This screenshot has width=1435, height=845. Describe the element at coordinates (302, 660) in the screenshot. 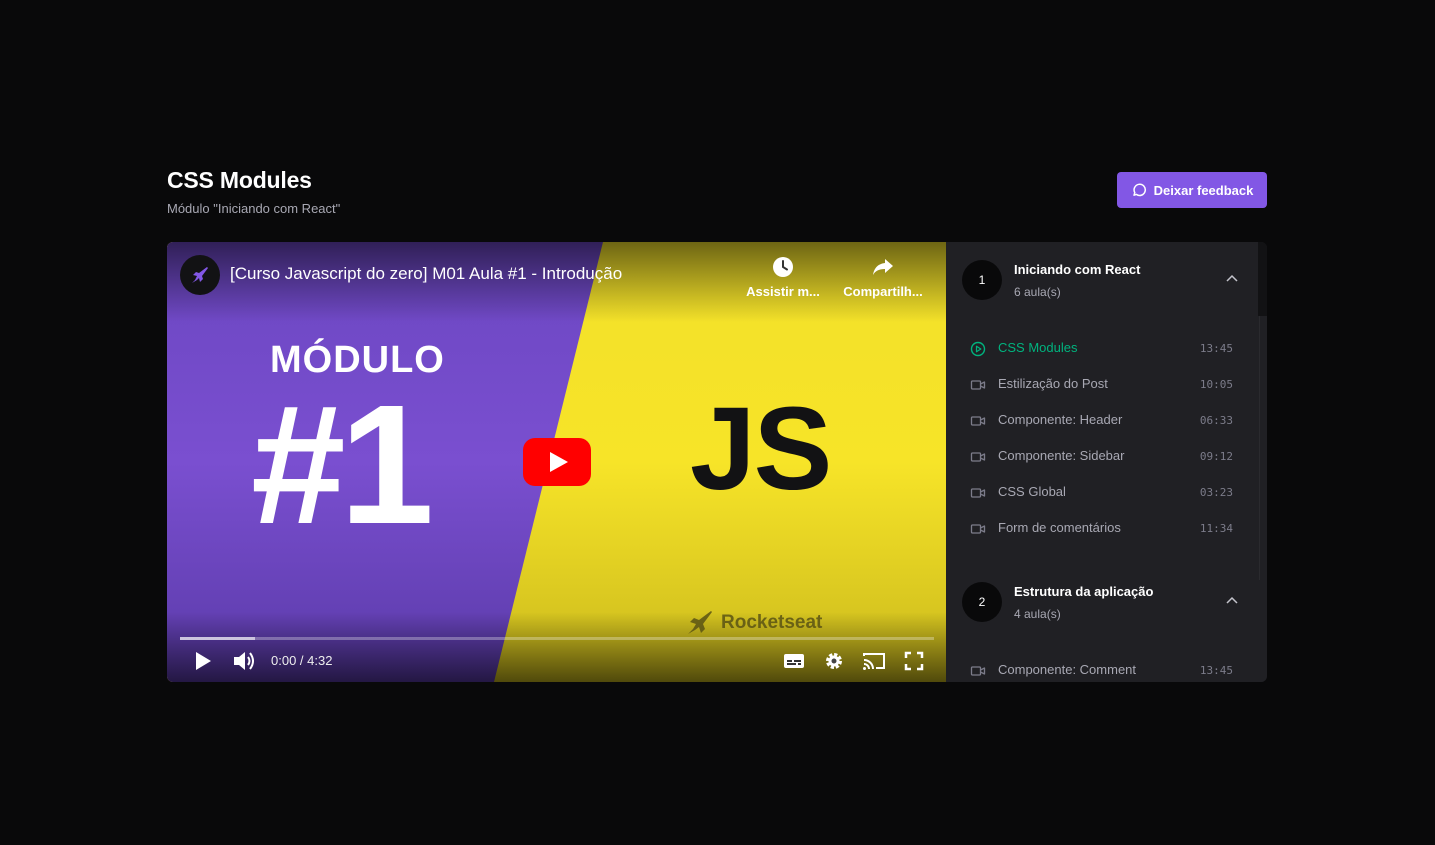

I see `video-time: 0:00 / 4:32` at that location.